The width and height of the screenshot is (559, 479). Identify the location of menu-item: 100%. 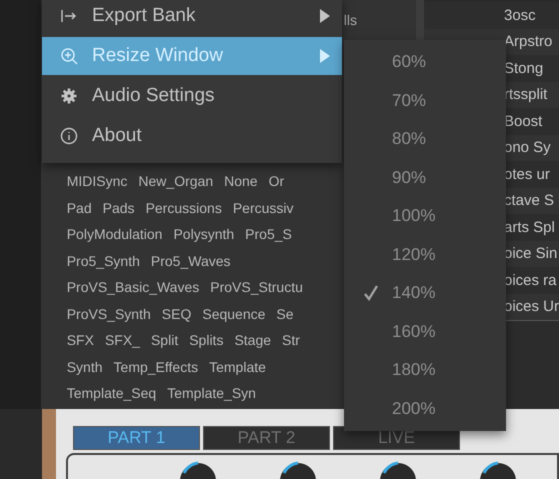
(425, 216).